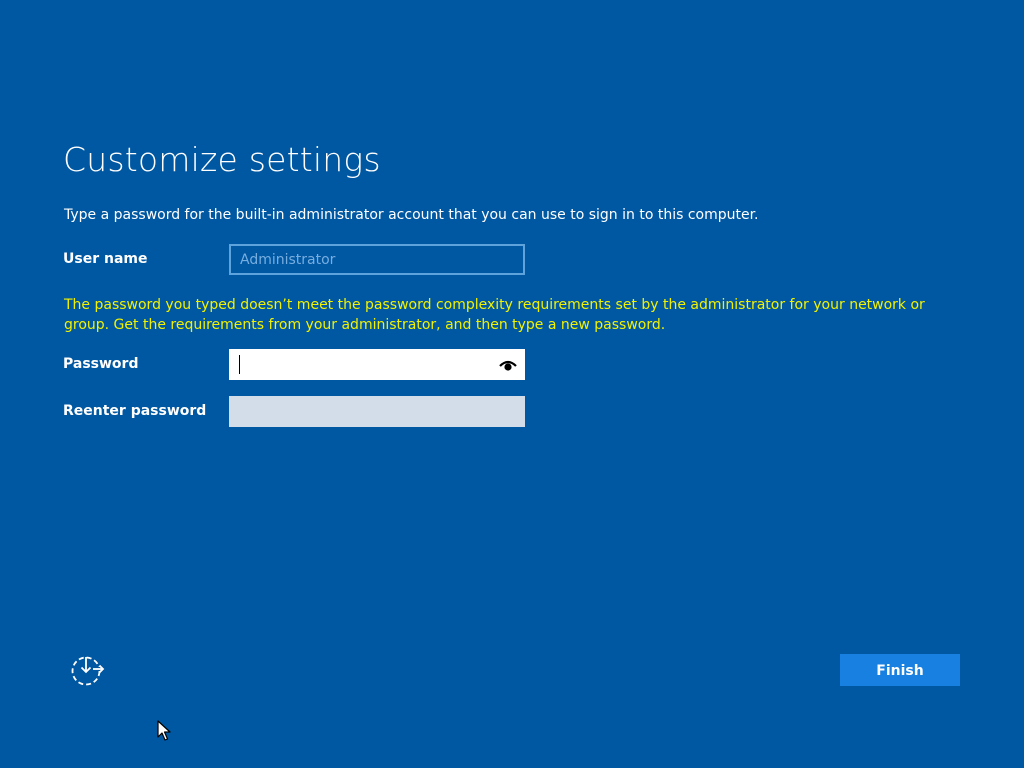 The height and width of the screenshot is (768, 1024). What do you see at coordinates (164, 730) in the screenshot?
I see `mouse-cursor-icon` at bounding box center [164, 730].